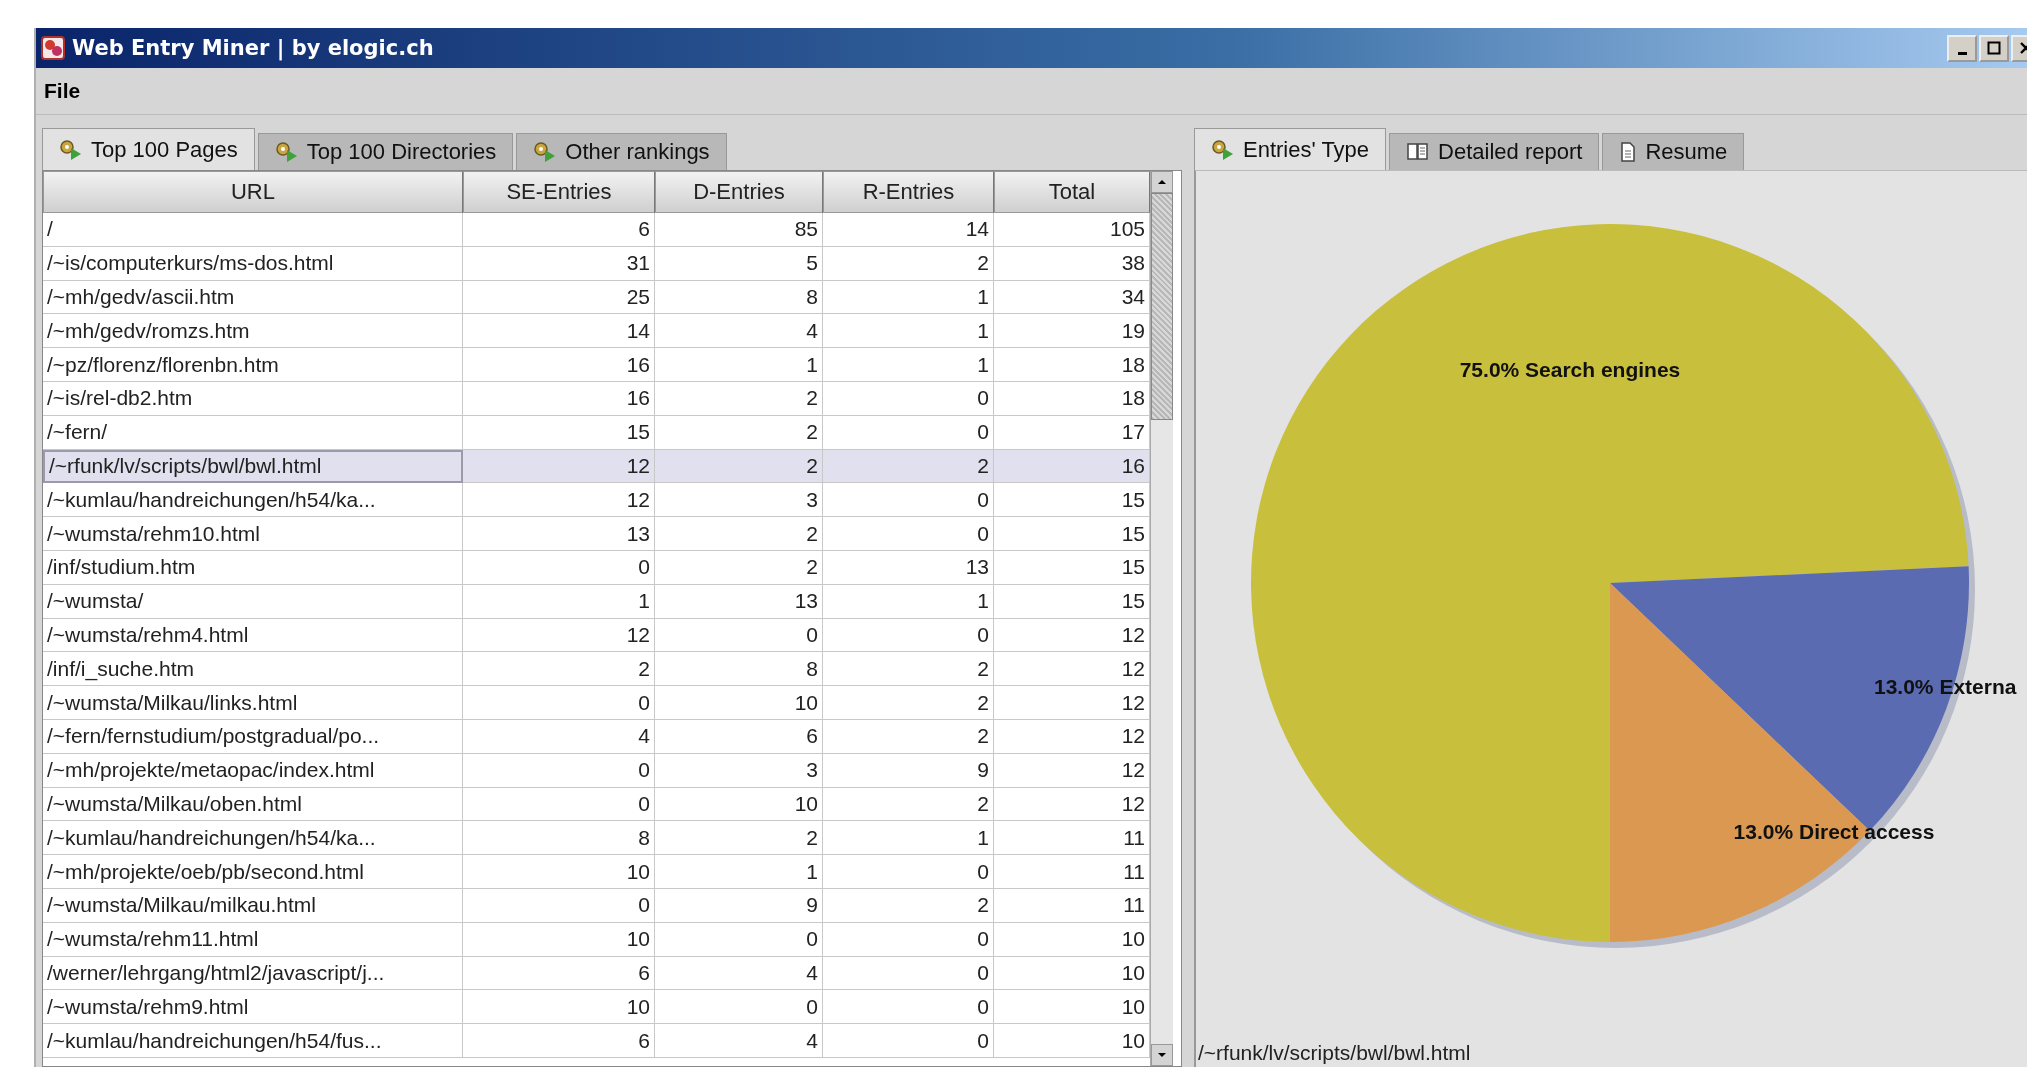 This screenshot has width=2027, height=1067. What do you see at coordinates (253, 331) in the screenshot?
I see `table-cell: /~mh/gedv/romzs.htm` at bounding box center [253, 331].